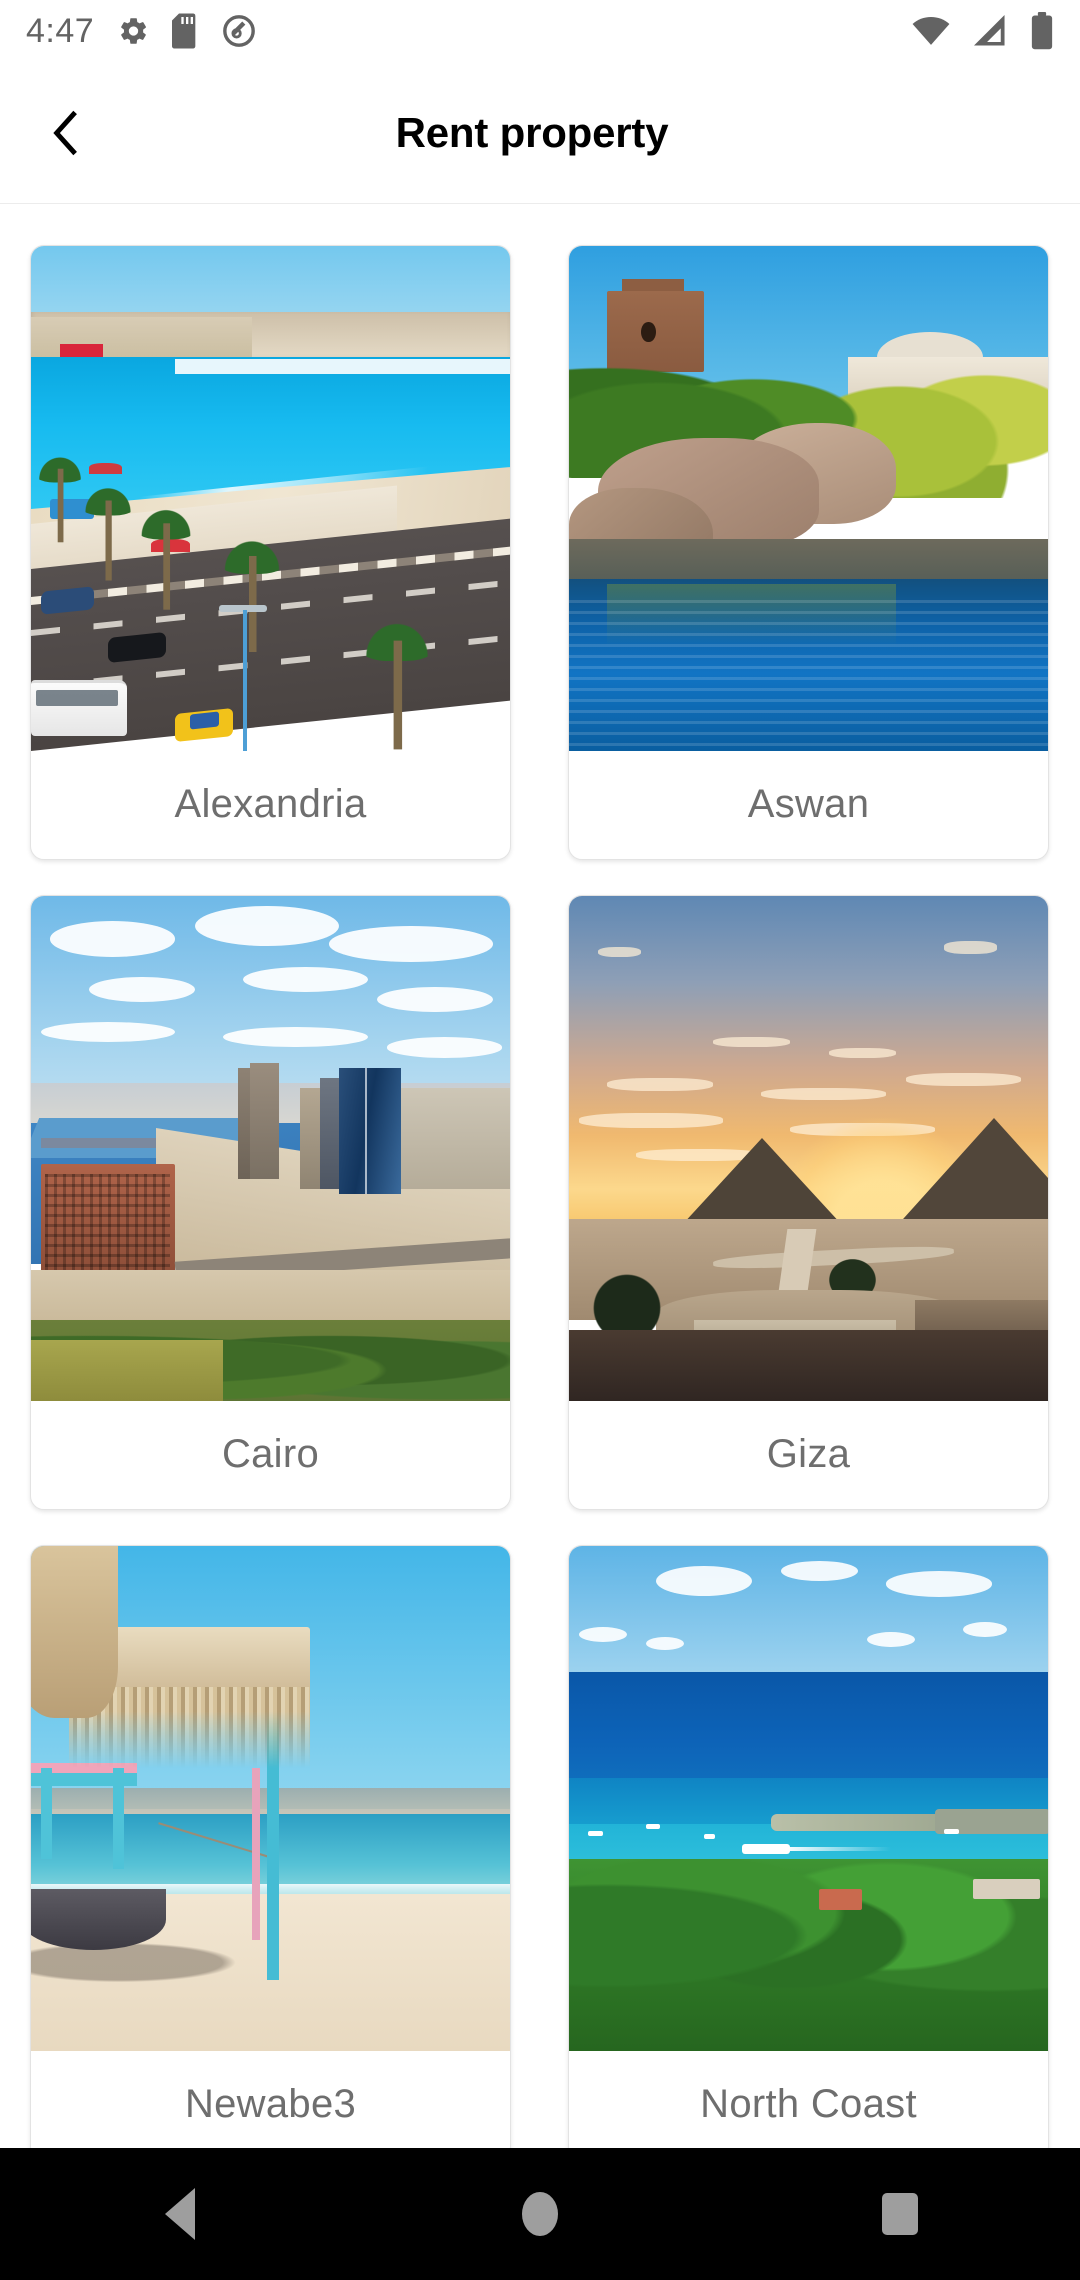  I want to click on city-image-aswan, so click(808, 498).